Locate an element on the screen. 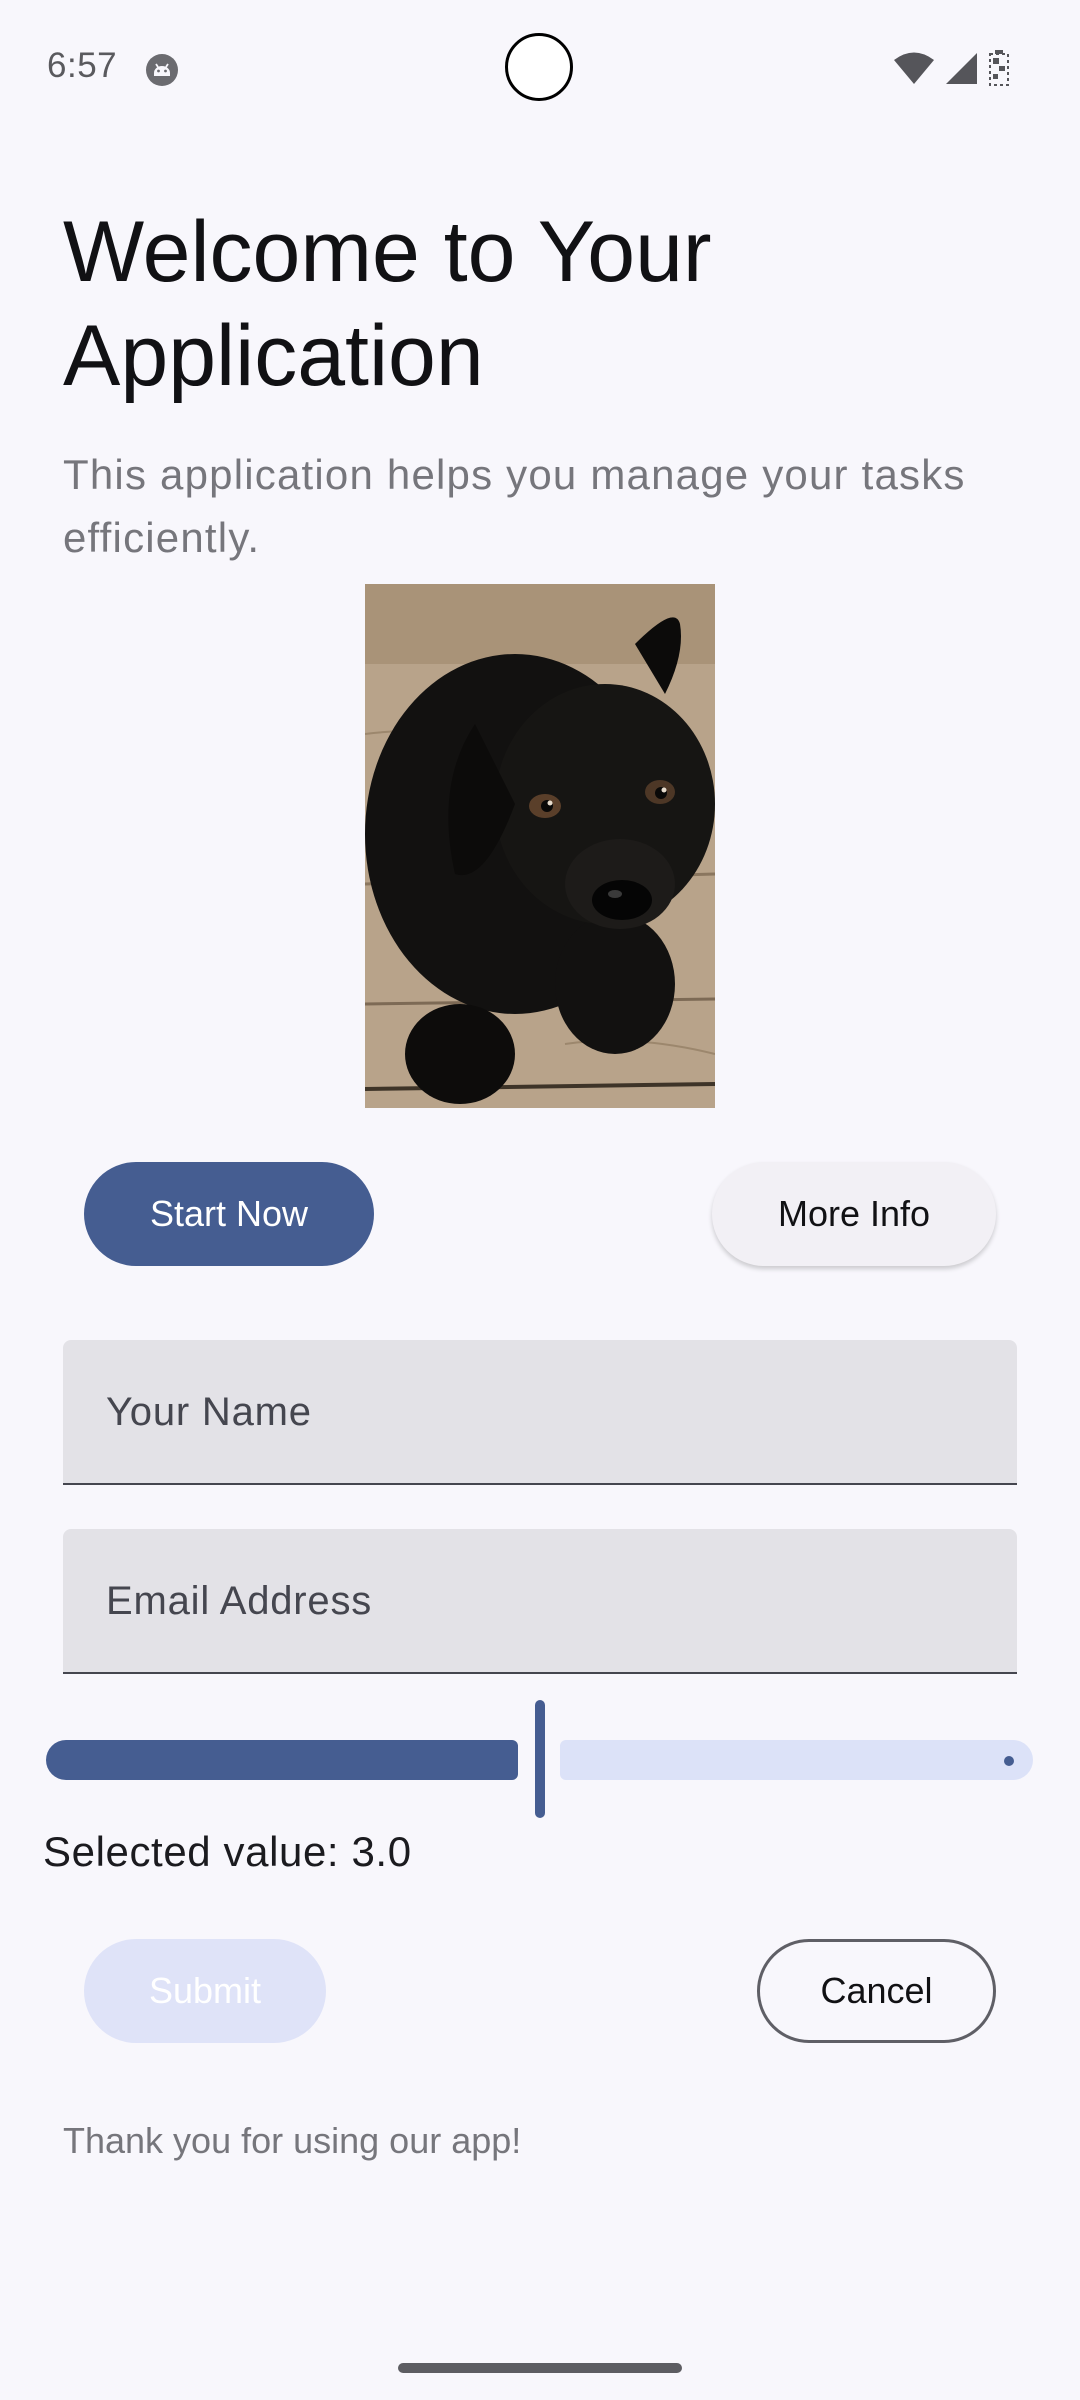  battery-icon is located at coordinates (999, 68).